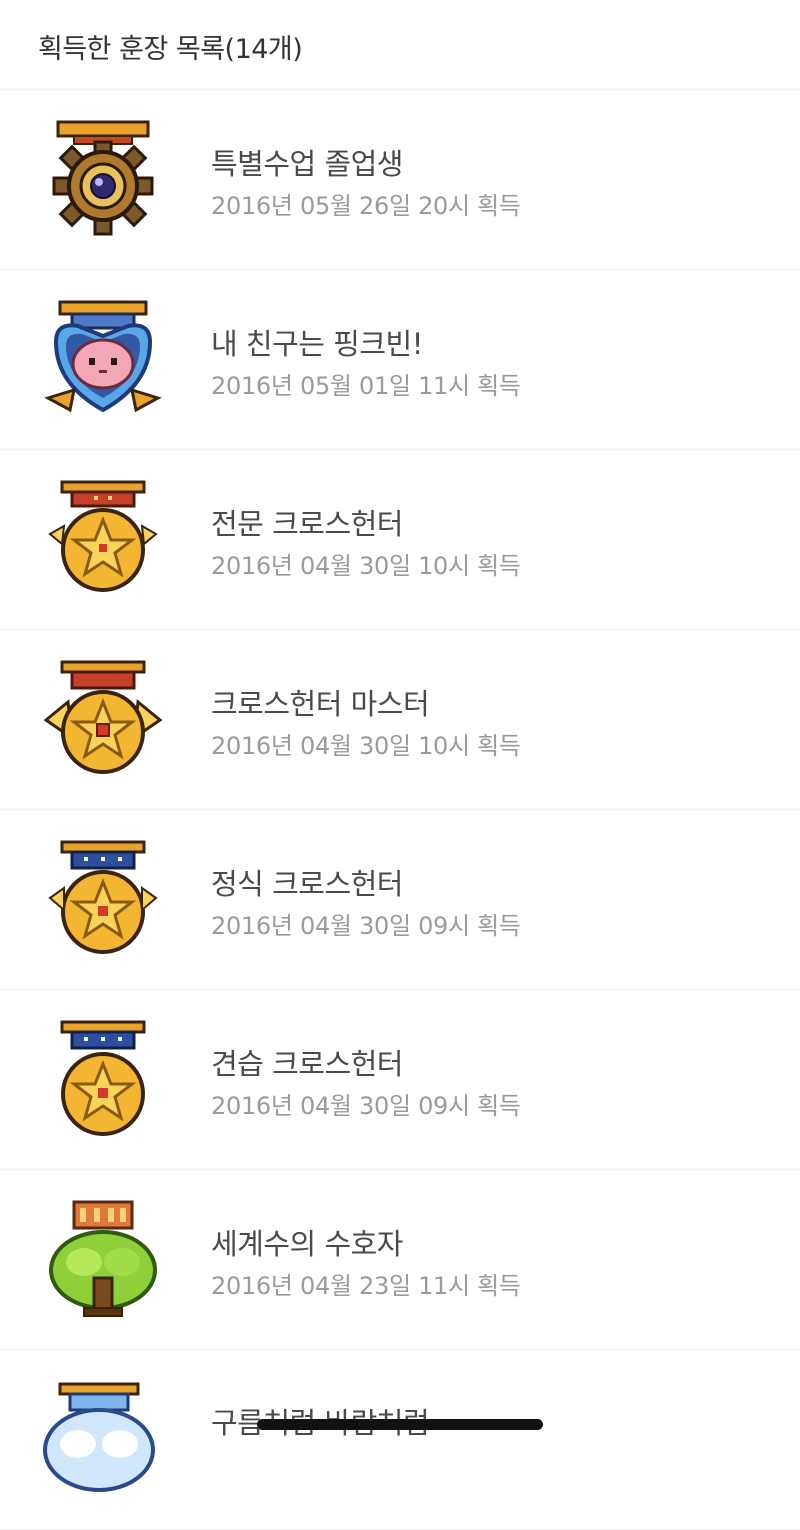 The width and height of the screenshot is (800, 1530). I want to click on tree-medal-icon, so click(103, 1258).